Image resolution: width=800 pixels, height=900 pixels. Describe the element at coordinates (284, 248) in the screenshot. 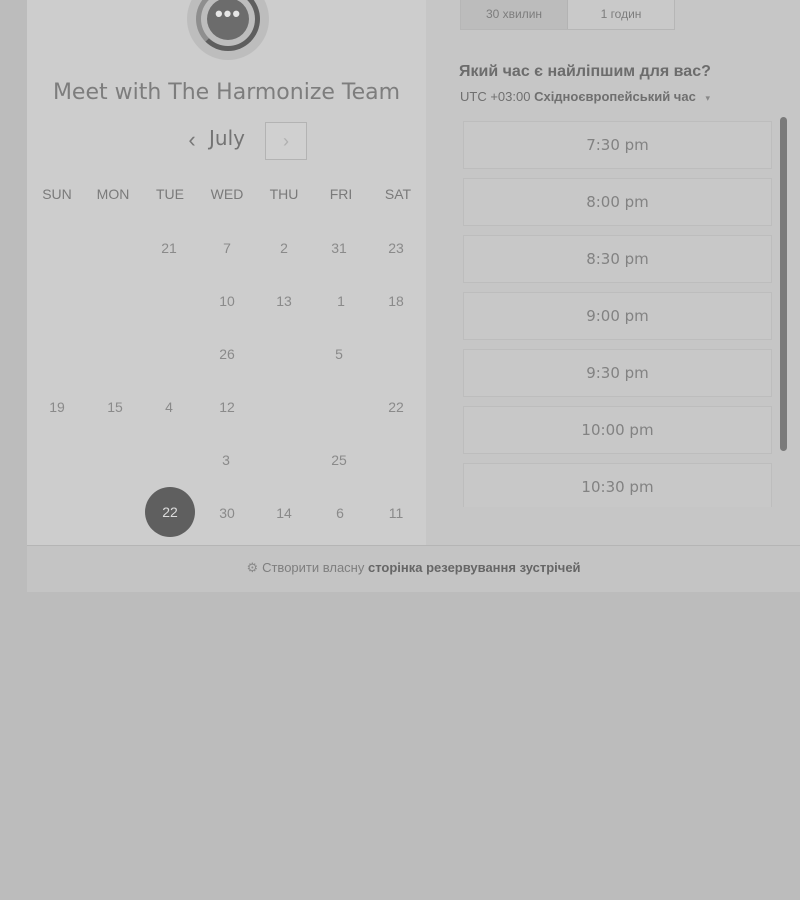

I see `calendar-day: 2` at that location.